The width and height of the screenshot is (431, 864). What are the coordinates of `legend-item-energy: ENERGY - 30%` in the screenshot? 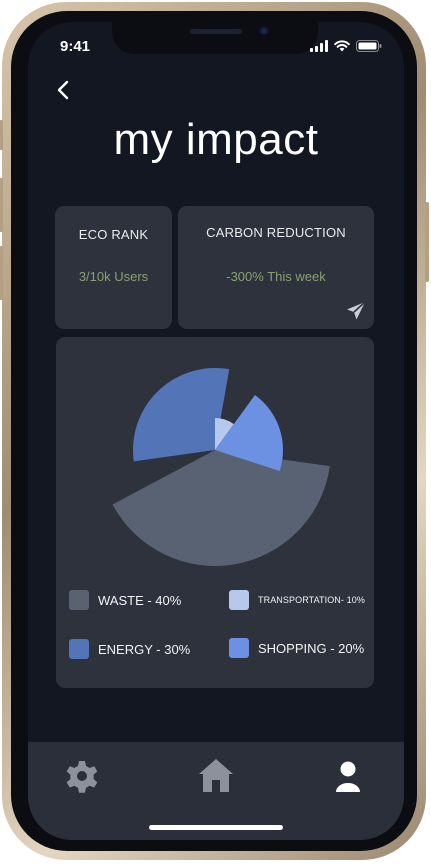 It's located at (129, 649).